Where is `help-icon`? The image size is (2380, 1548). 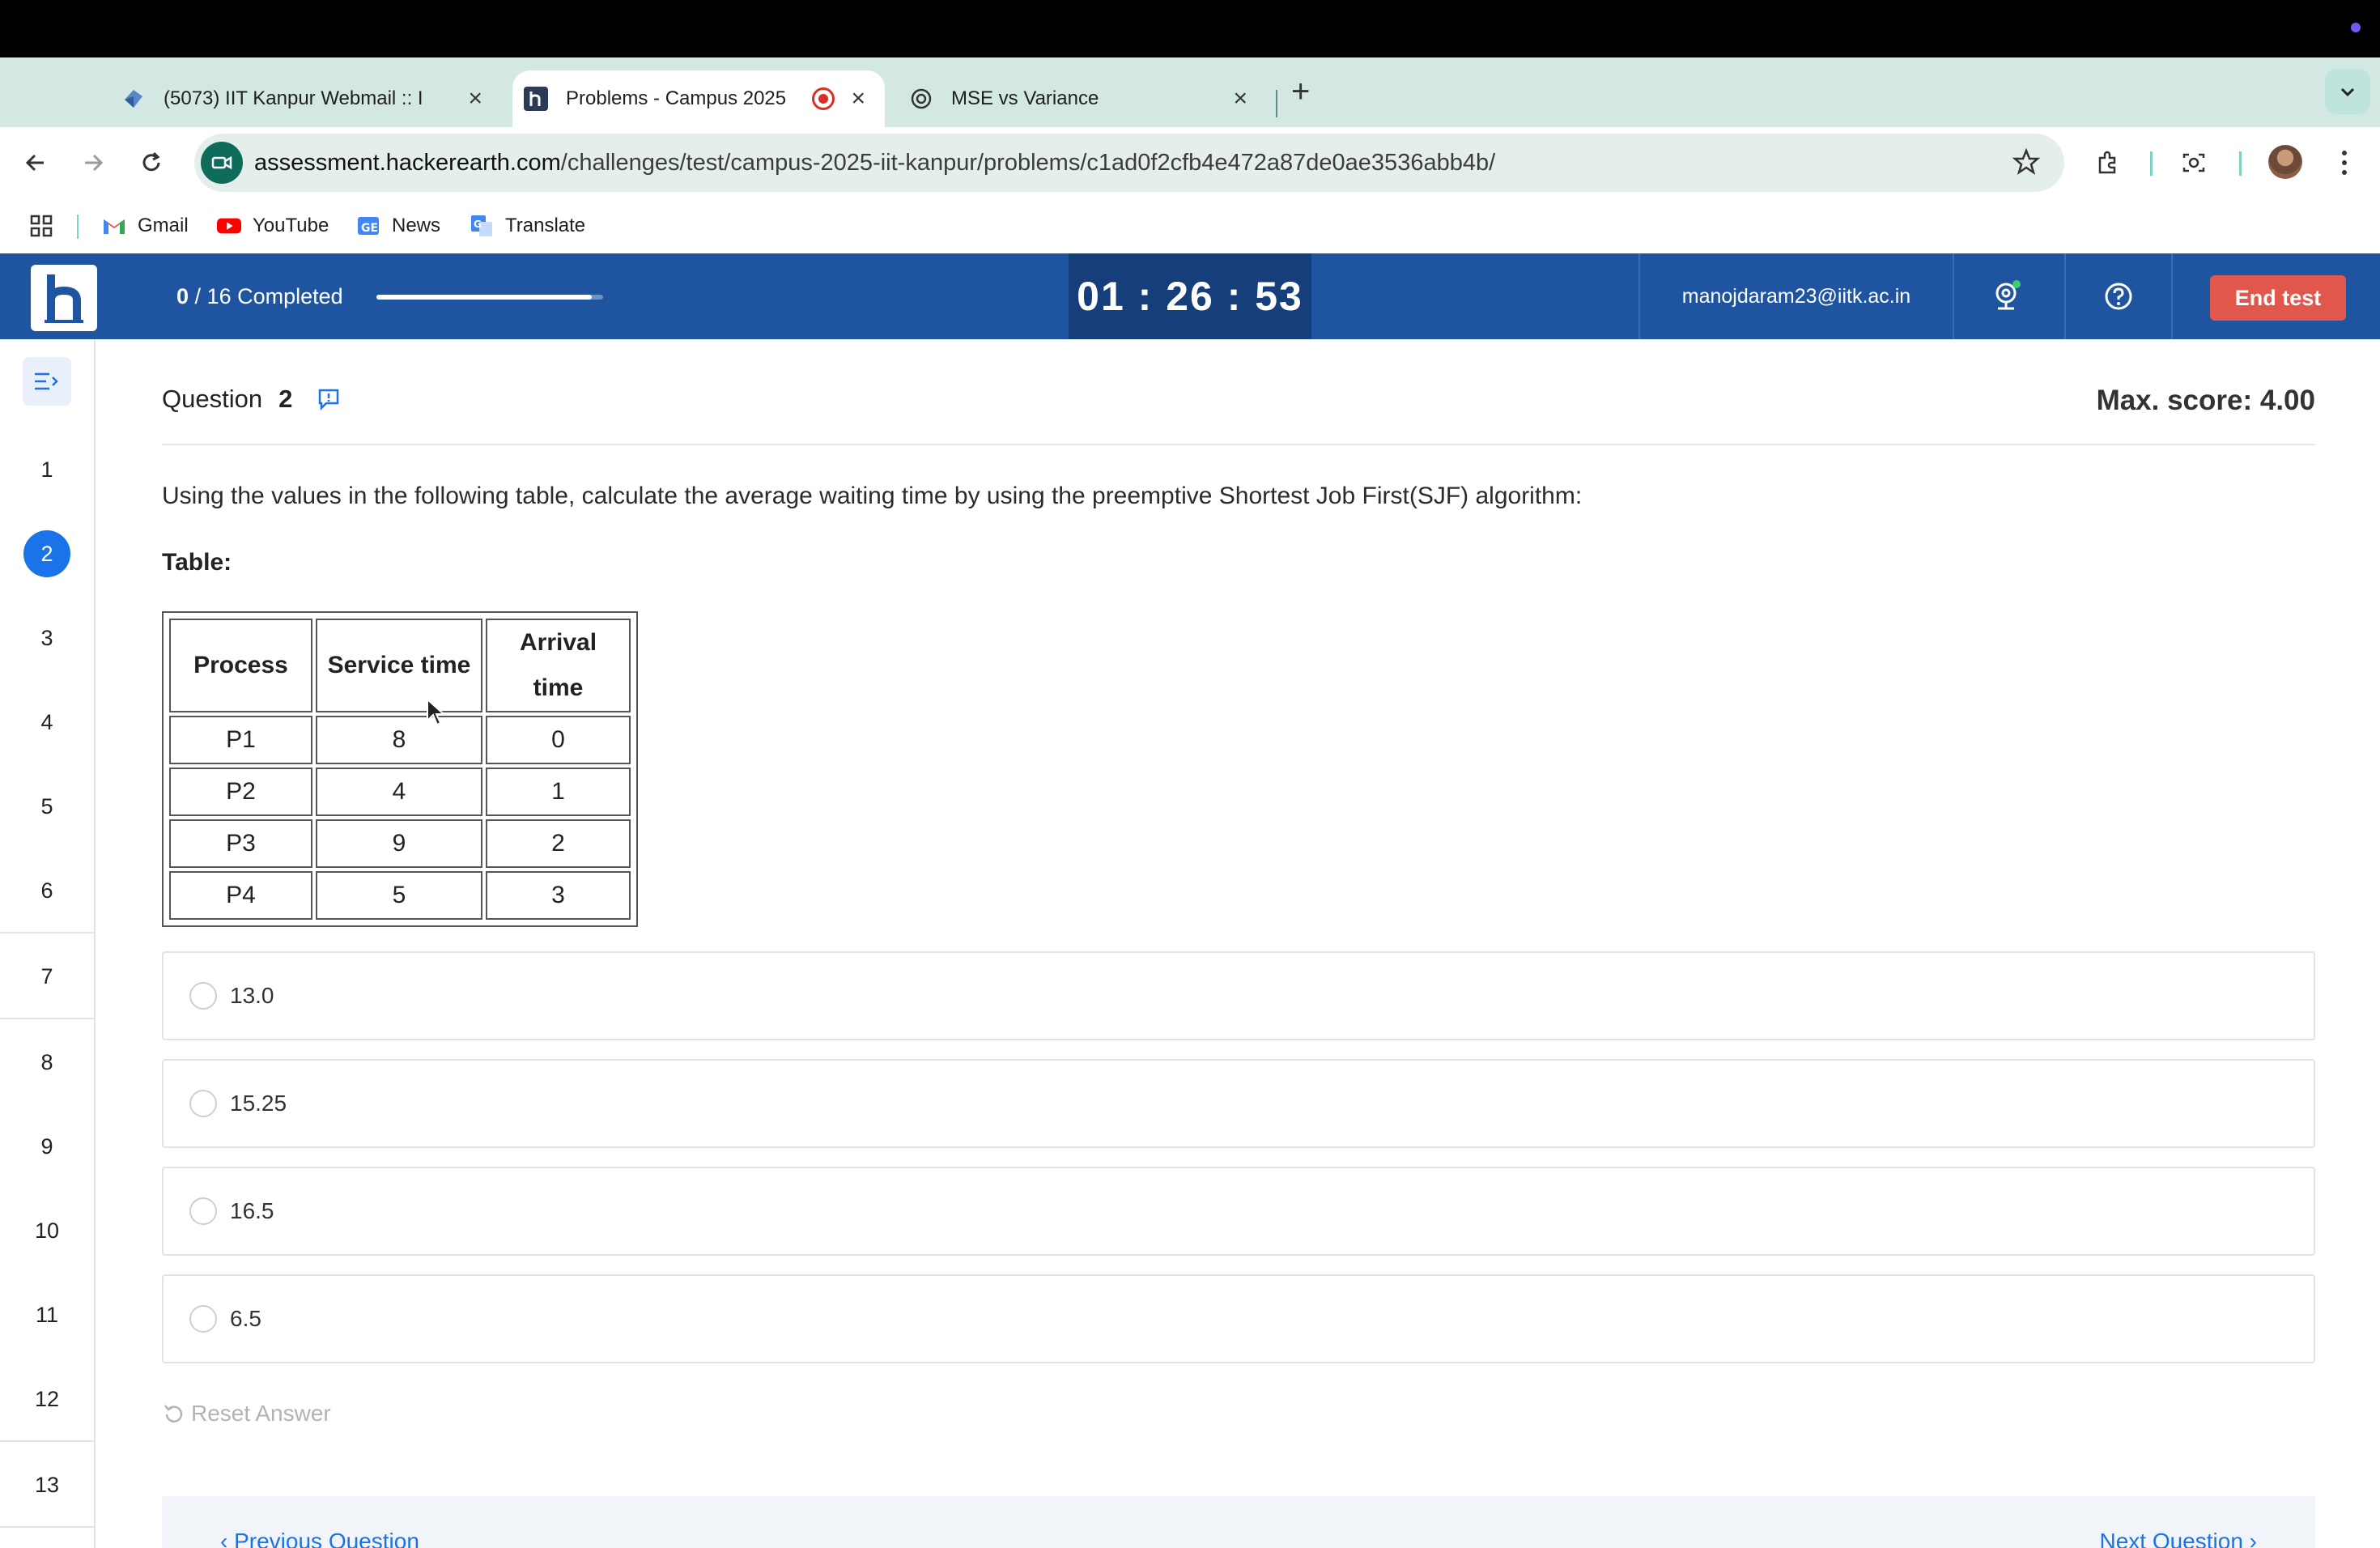
help-icon is located at coordinates (2118, 296).